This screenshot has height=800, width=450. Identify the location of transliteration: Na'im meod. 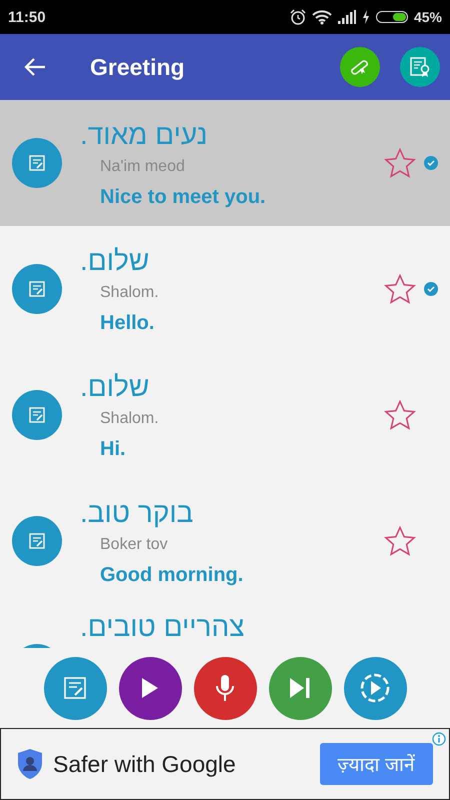
(143, 167).